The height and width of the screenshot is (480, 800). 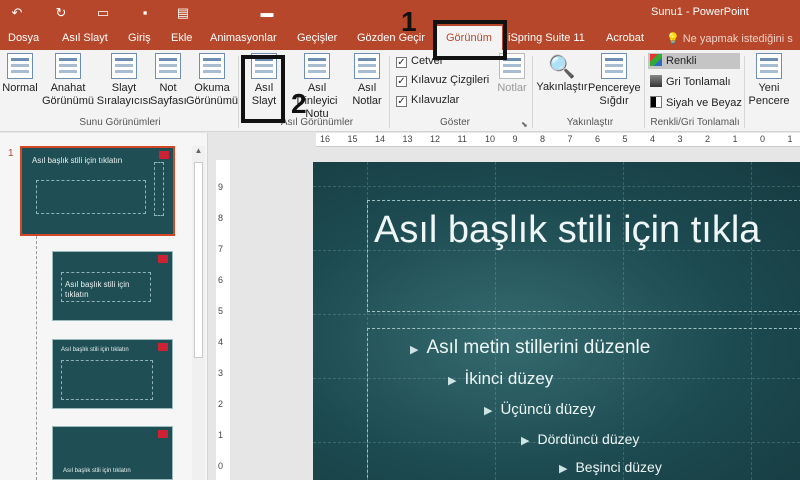 What do you see at coordinates (103, 13) in the screenshot?
I see `present-icon: ▭` at bounding box center [103, 13].